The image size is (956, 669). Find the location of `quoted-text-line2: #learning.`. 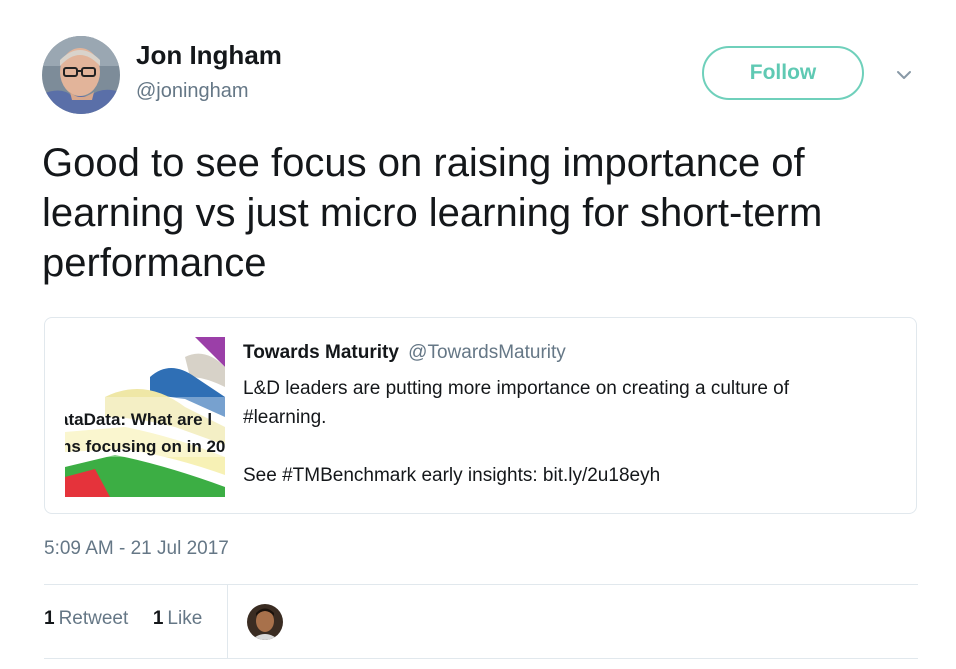

quoted-text-line2: #learning. is located at coordinates (568, 417).